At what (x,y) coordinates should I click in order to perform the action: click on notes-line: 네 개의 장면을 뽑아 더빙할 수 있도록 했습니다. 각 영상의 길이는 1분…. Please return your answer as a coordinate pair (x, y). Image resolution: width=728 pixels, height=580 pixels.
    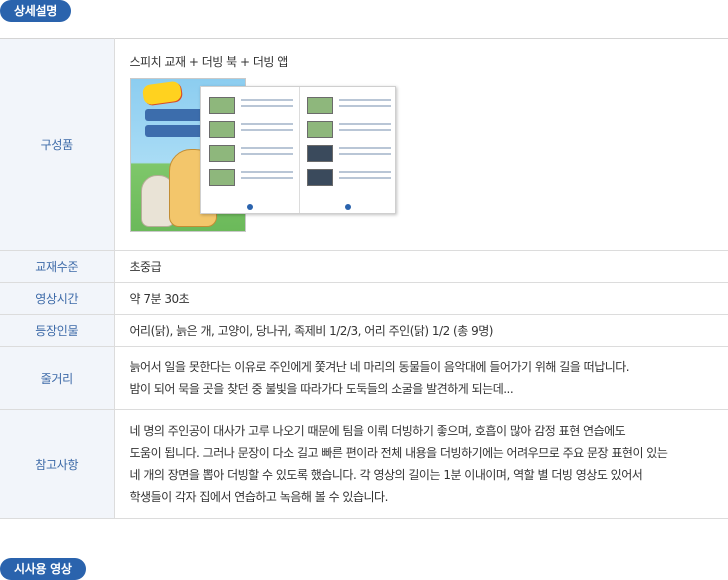
    Looking at the image, I should click on (386, 475).